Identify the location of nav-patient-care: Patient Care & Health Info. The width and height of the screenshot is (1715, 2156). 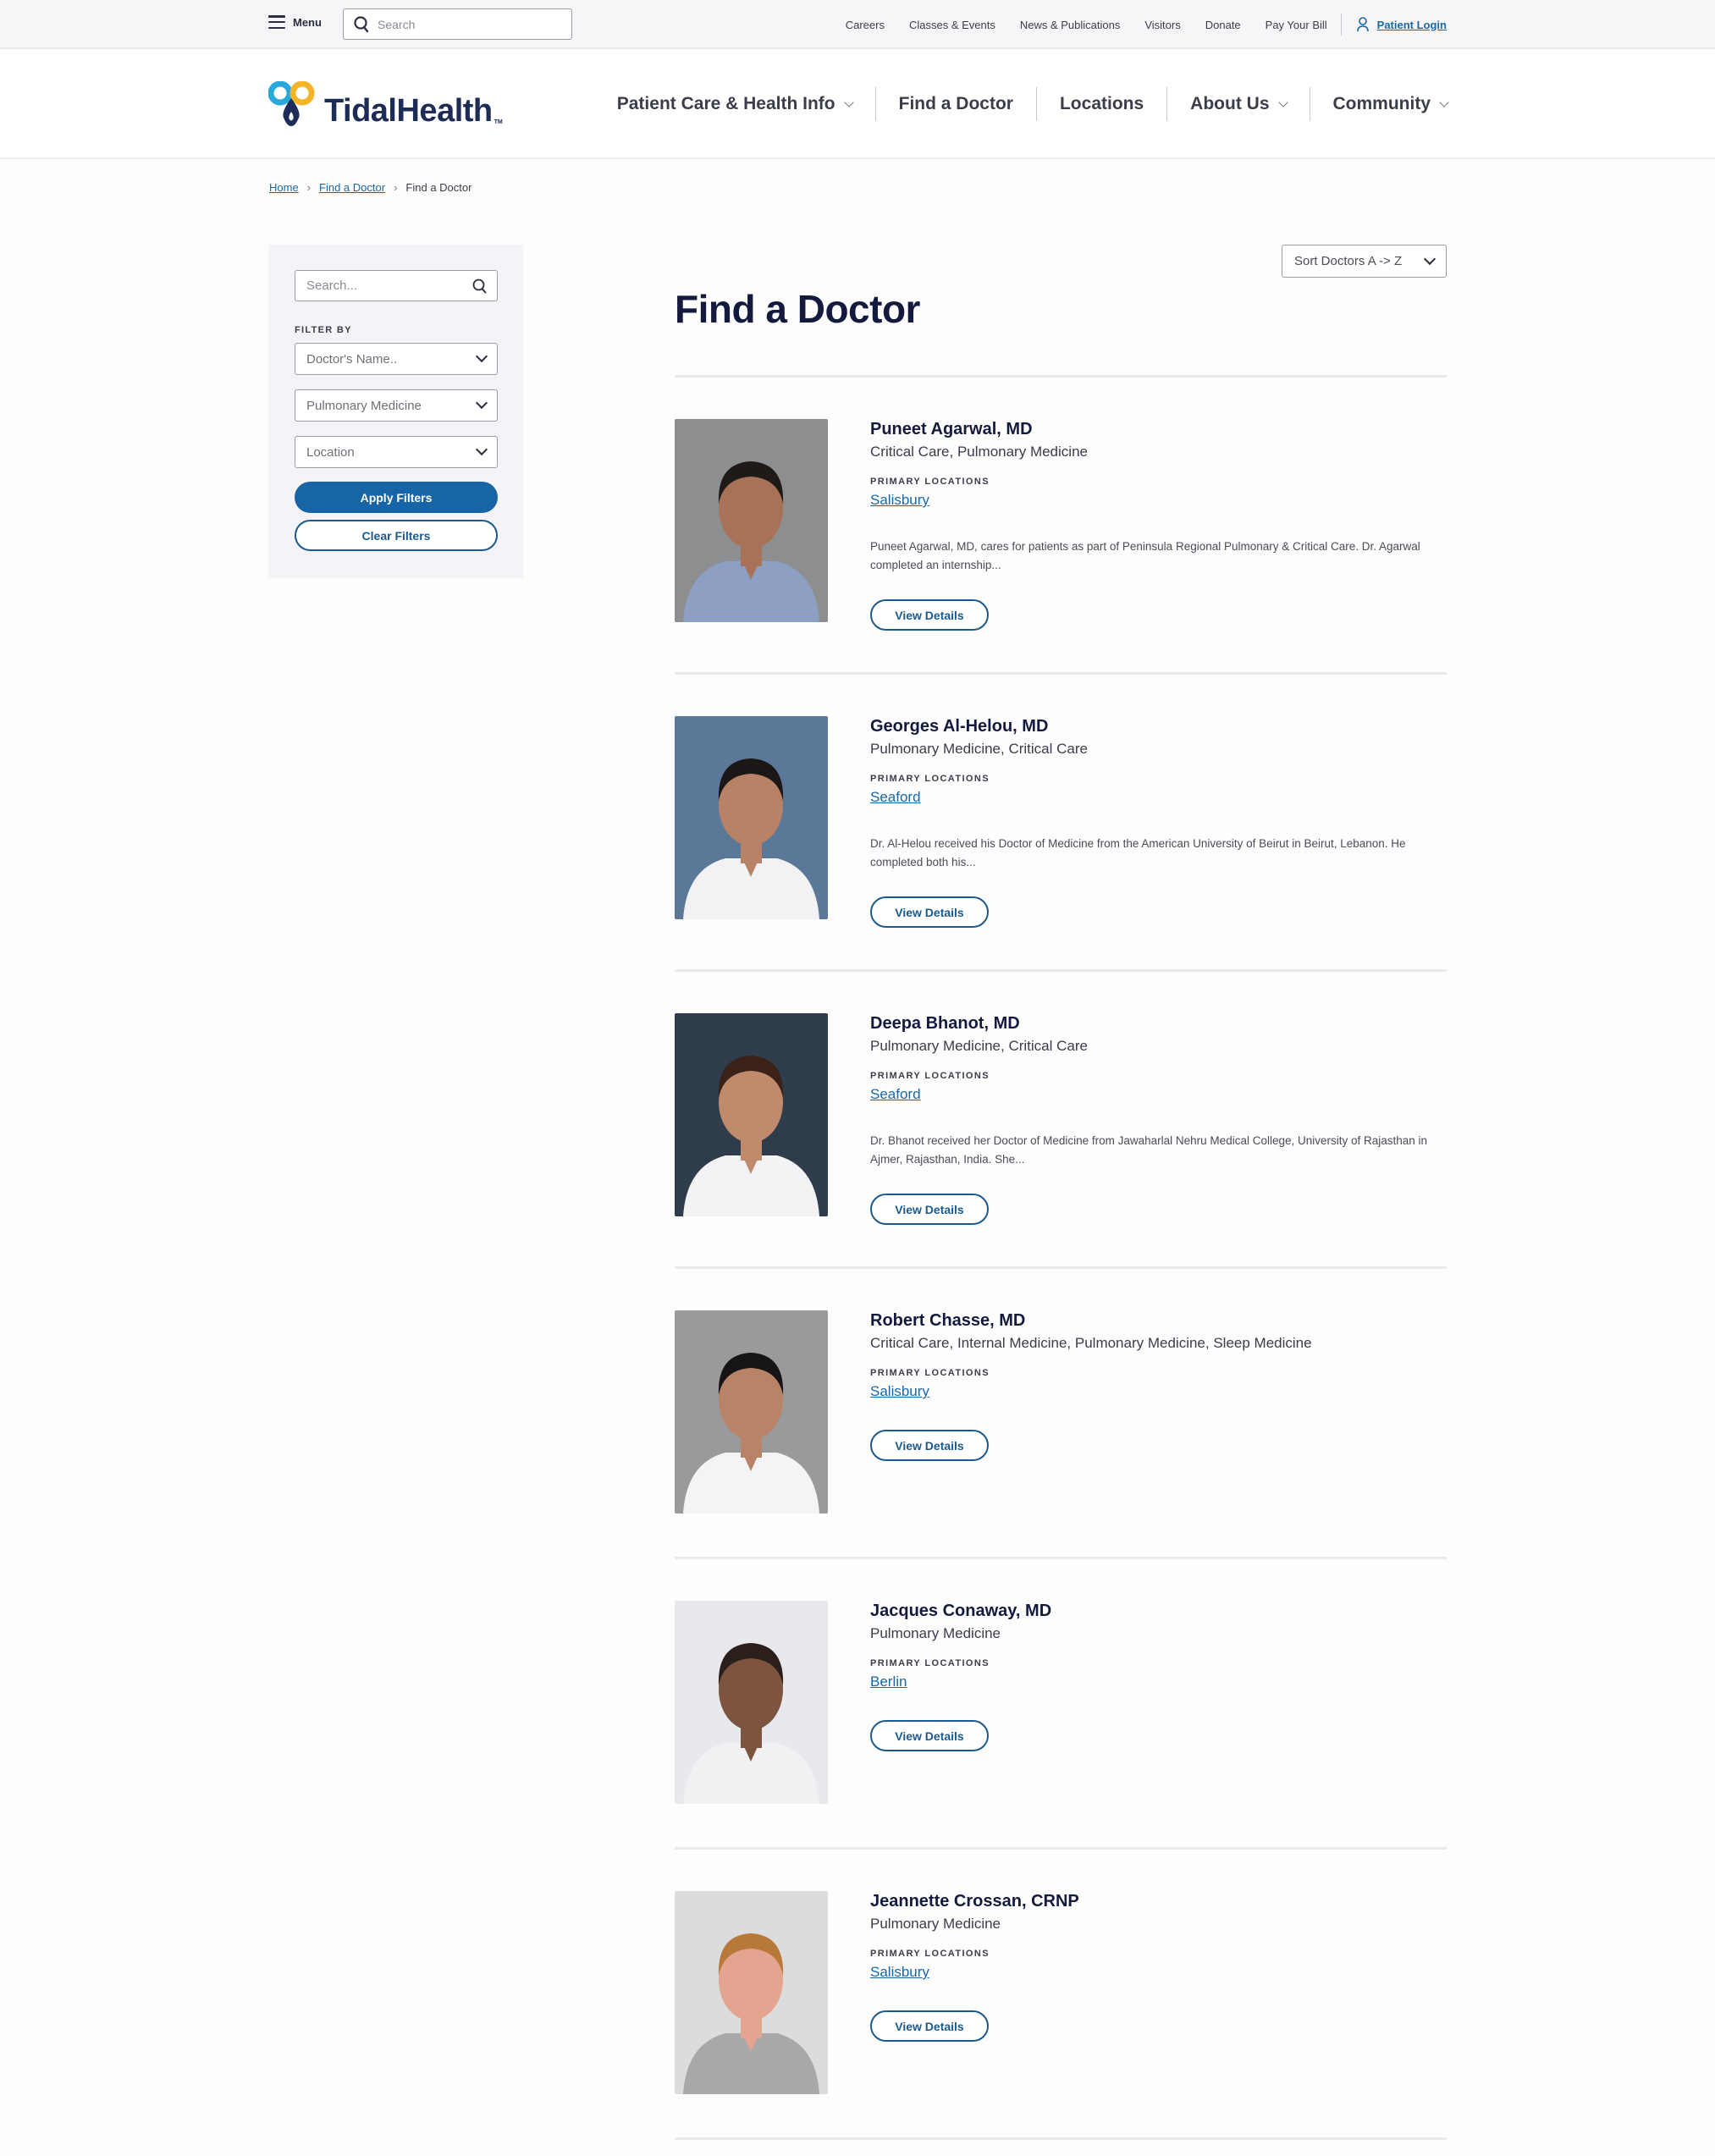
(735, 104).